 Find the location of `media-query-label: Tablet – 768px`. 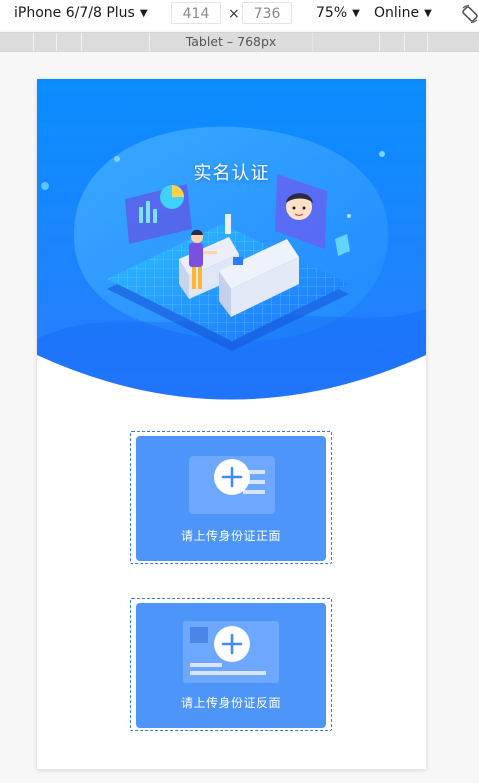

media-query-label: Tablet – 768px is located at coordinates (231, 42).